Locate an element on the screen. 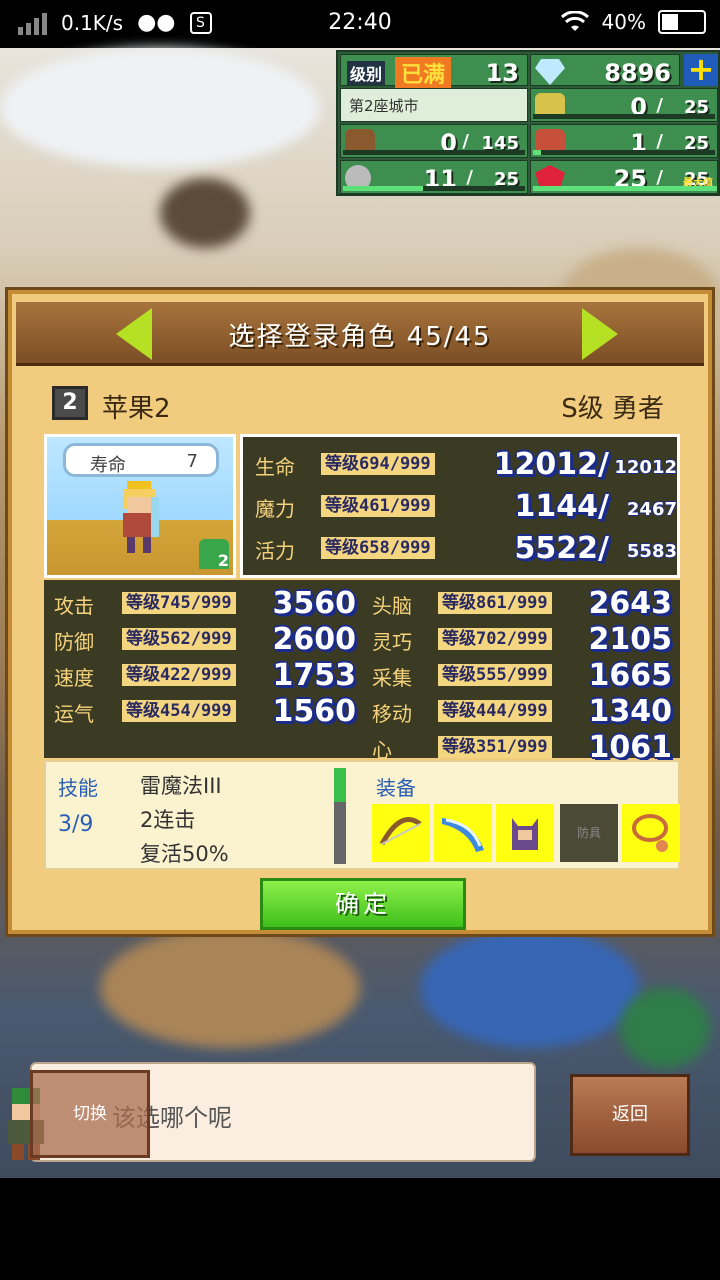 The height and width of the screenshot is (1280, 720). attribute-level: 等级745/999 is located at coordinates (179, 603).